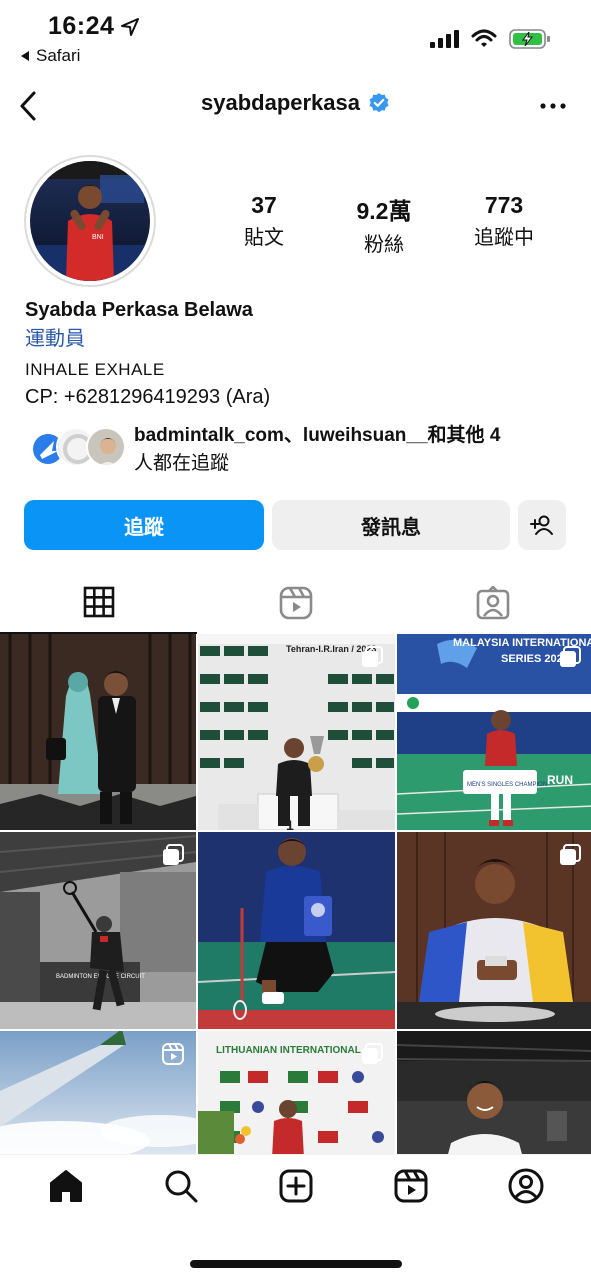  I want to click on nav-search, so click(181, 1186).